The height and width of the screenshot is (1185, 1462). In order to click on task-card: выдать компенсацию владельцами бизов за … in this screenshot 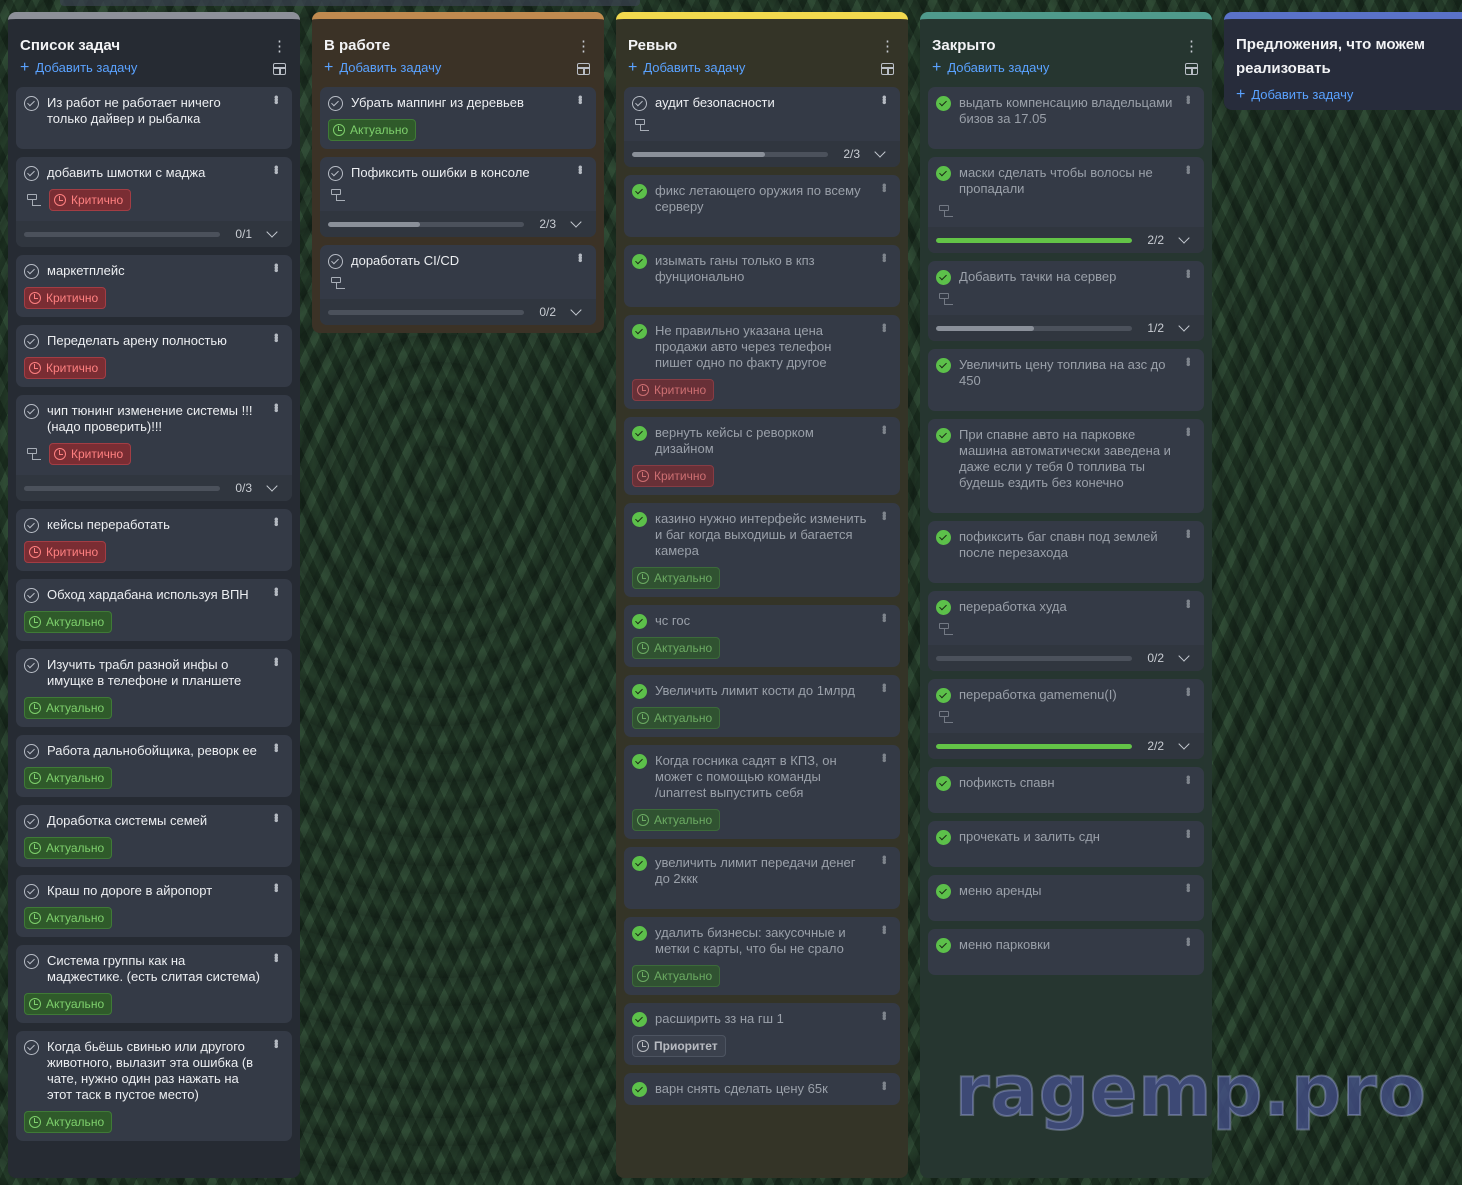, I will do `click(1066, 118)`.